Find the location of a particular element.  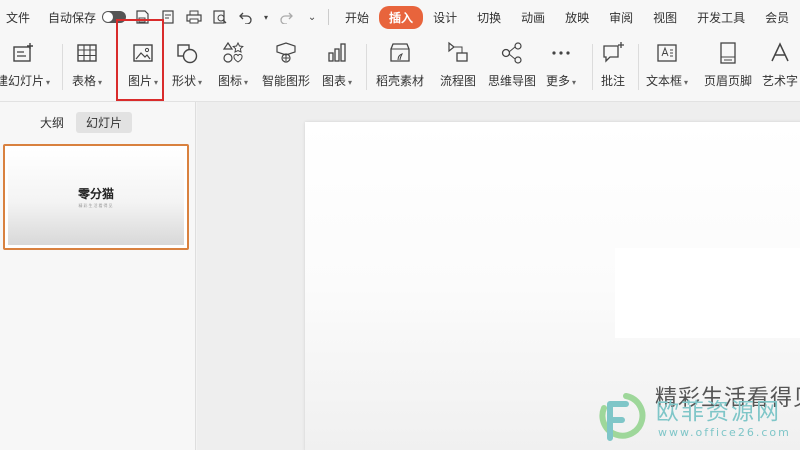

more-label: 更多 is located at coordinates (558, 81).